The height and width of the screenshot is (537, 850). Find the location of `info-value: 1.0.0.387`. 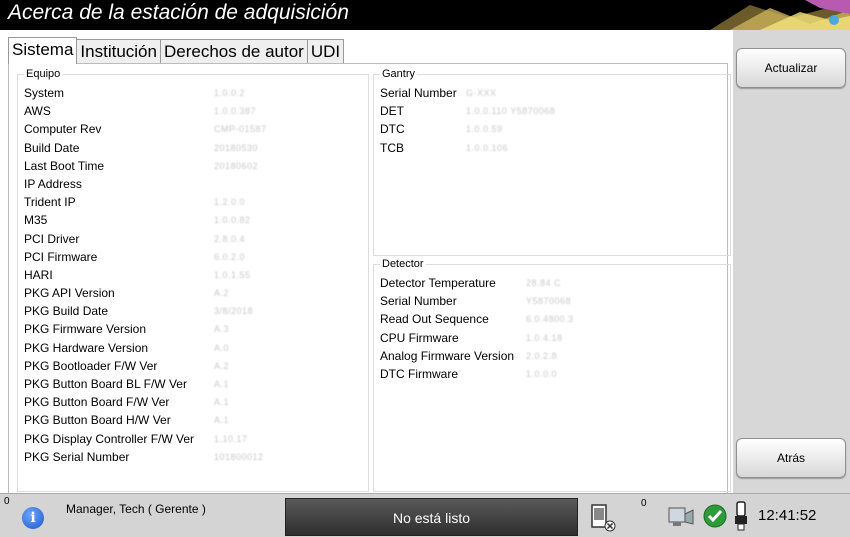

info-value: 1.0.0.387 is located at coordinates (235, 111).